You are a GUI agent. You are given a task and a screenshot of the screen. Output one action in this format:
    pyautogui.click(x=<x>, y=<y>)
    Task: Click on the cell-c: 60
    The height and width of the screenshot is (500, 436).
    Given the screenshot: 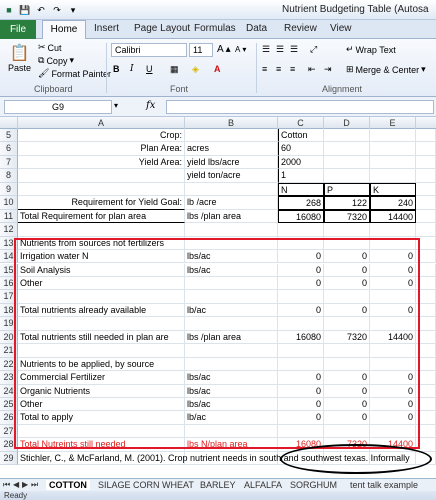 What is the action you would take?
    pyautogui.click(x=301, y=149)
    